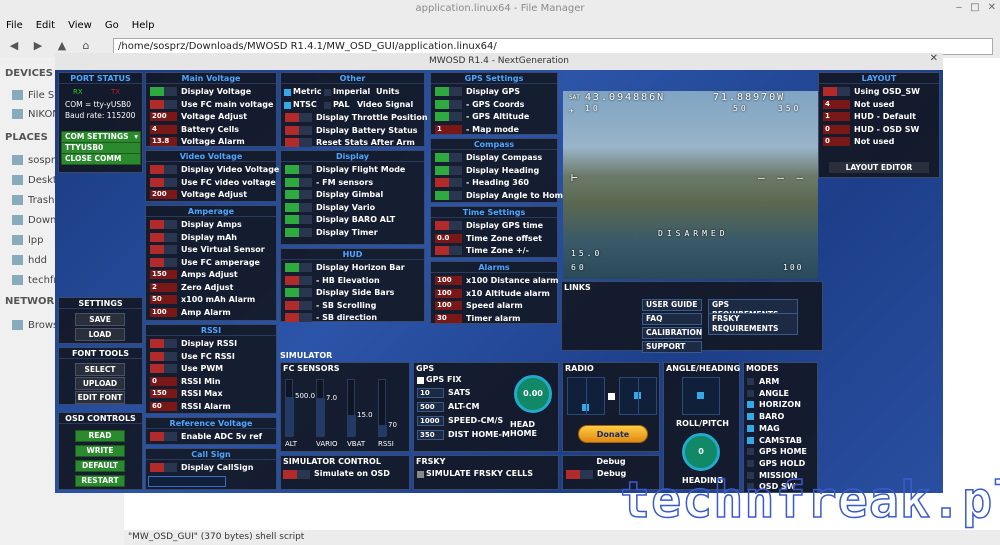  I want to click on radio-center-checkbox, so click(611, 396).